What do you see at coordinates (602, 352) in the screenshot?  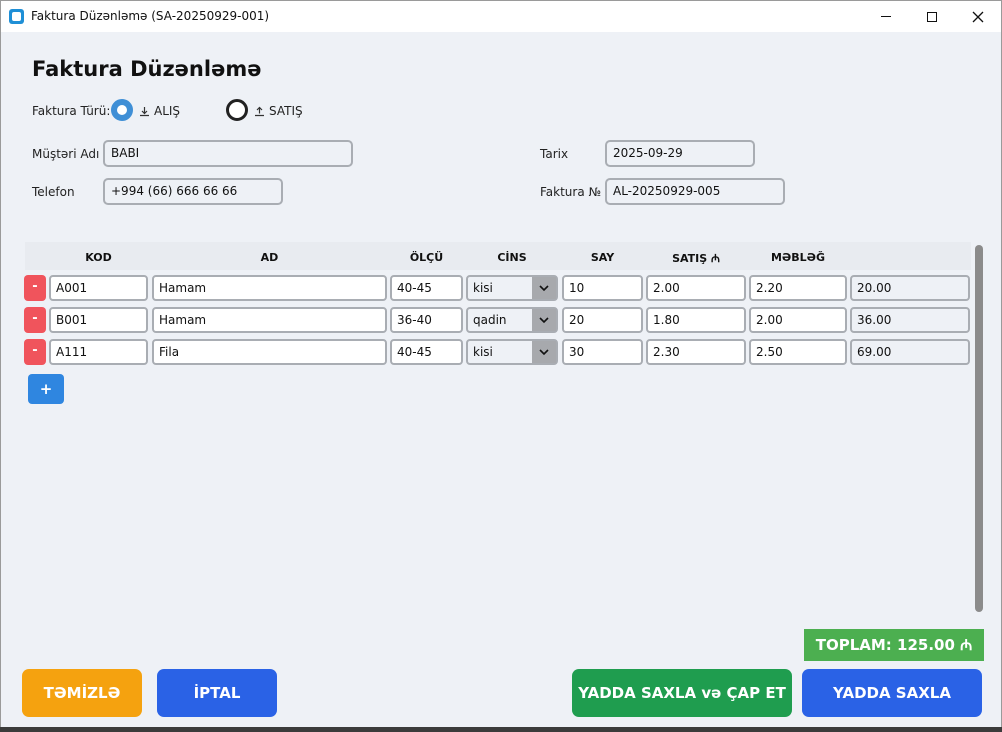 I see `cell-say: 30` at bounding box center [602, 352].